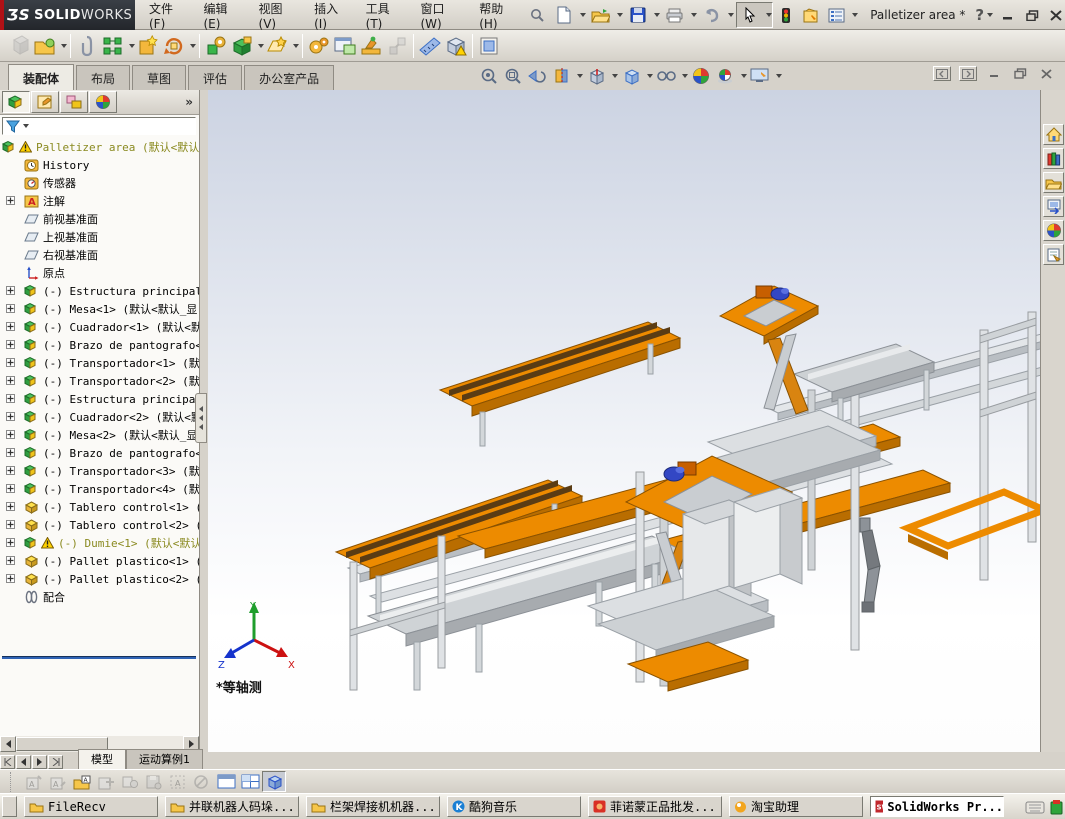 This screenshot has height=819, width=1065. I want to click on note-link-icon, so click(130, 781).